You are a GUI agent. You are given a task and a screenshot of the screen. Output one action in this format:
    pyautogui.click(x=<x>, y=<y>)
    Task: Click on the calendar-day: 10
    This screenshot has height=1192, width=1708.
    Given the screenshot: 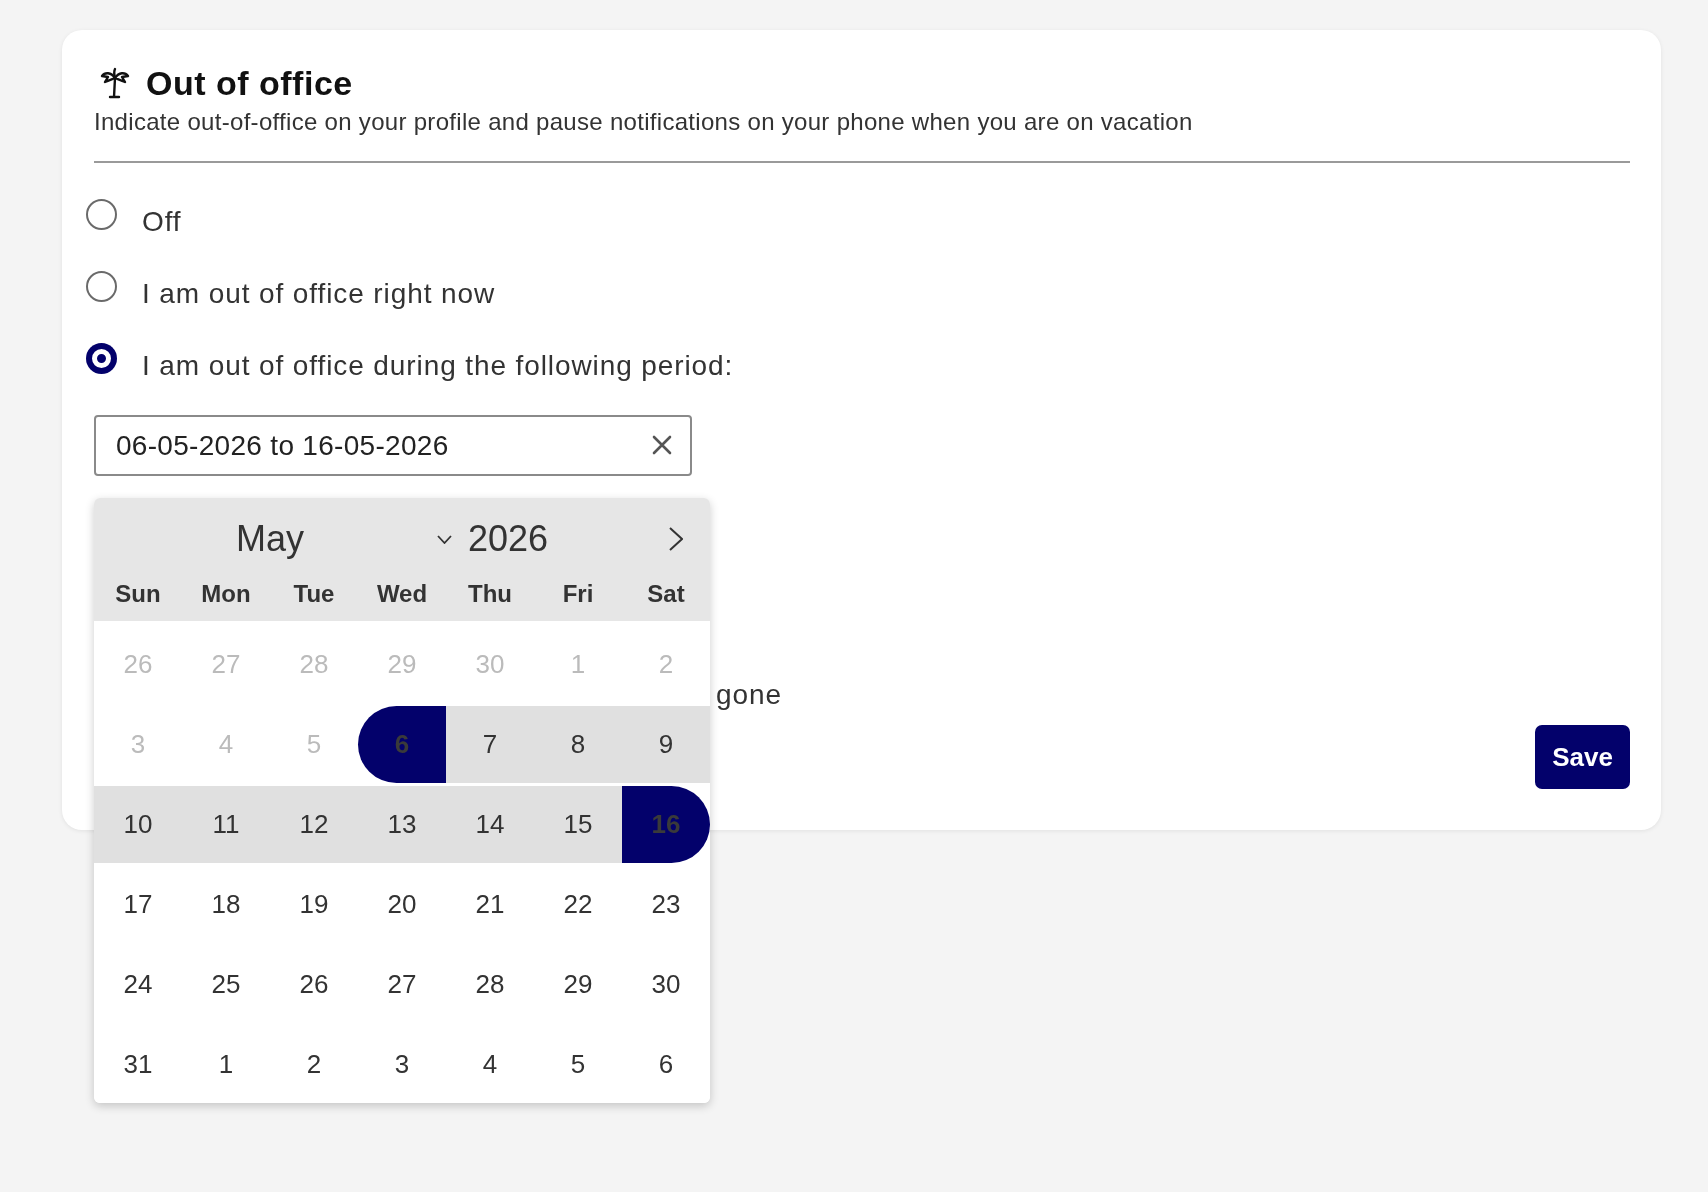 What is the action you would take?
    pyautogui.click(x=138, y=824)
    